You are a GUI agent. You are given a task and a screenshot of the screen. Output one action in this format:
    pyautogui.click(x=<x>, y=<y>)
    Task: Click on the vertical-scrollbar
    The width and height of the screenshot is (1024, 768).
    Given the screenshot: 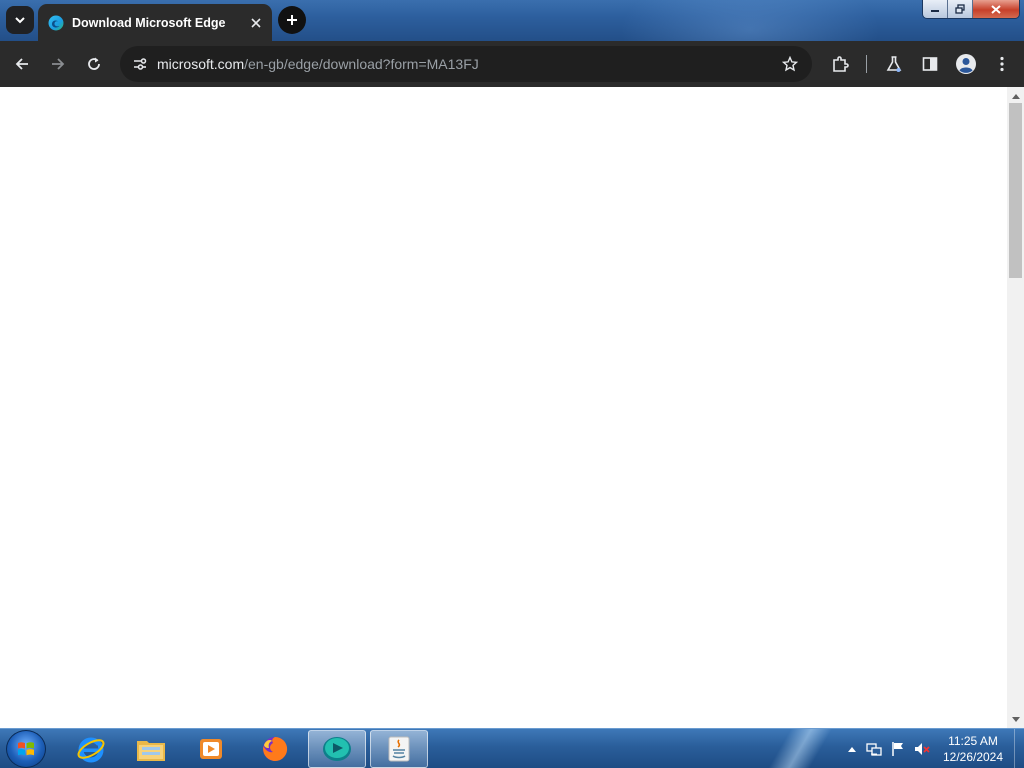 What is the action you would take?
    pyautogui.click(x=1015, y=407)
    